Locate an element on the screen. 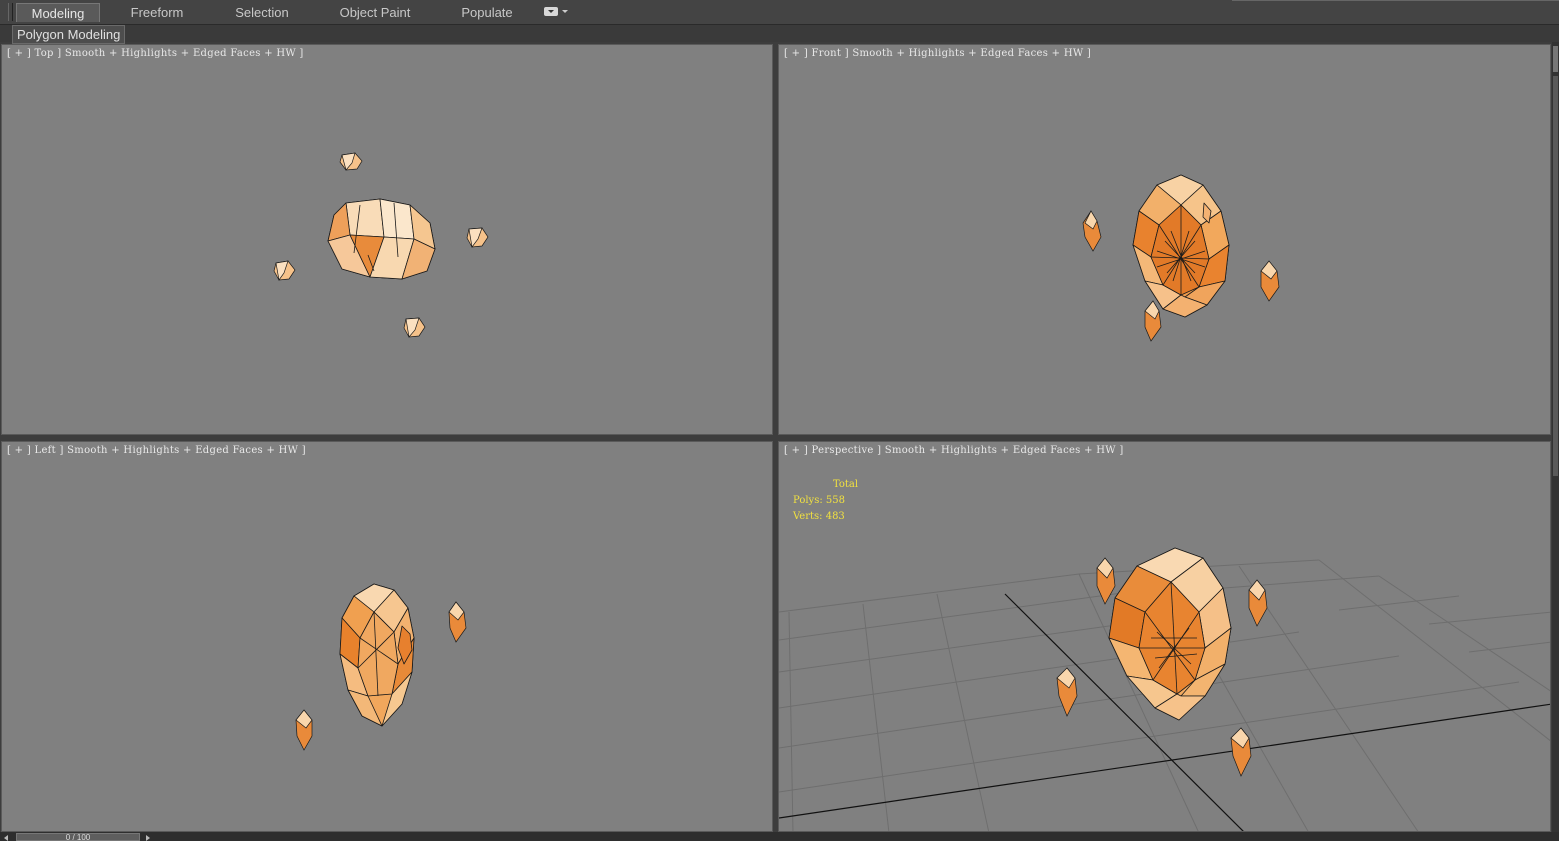 Image resolution: width=1559 pixels, height=841 pixels. panel-toggle-button is located at coordinates (1555, 59).